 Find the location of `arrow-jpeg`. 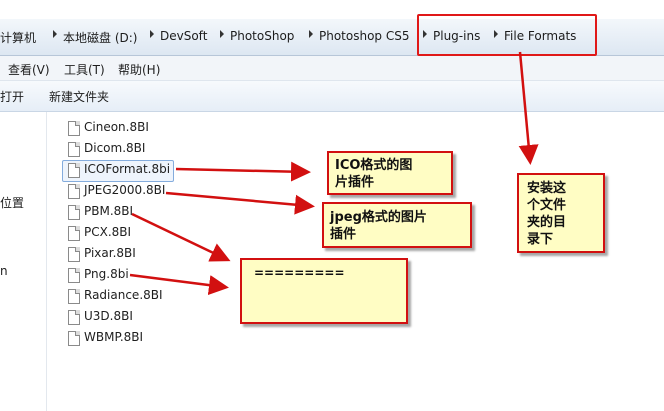

arrow-jpeg is located at coordinates (240, 203).